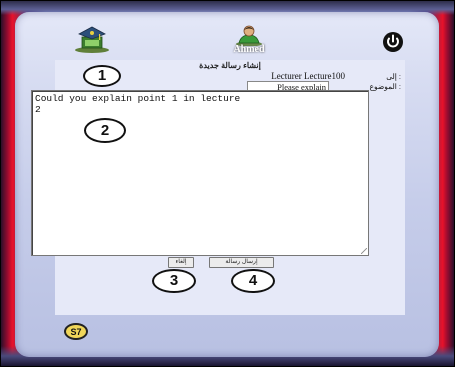  I want to click on callout-1: 1, so click(102, 76).